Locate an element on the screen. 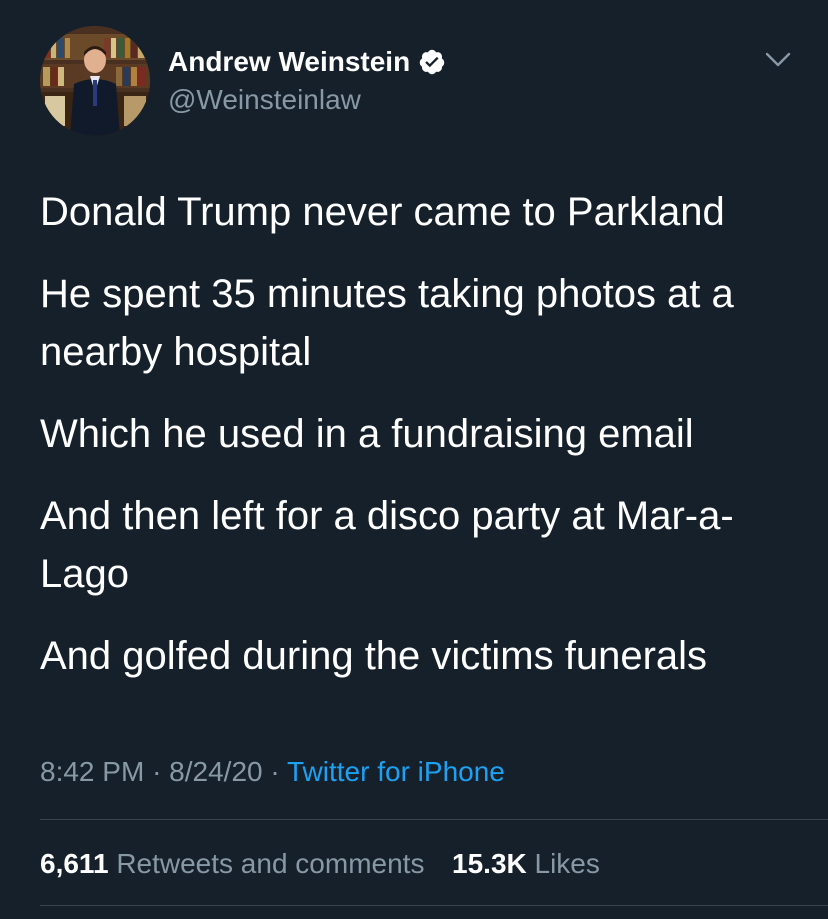 The height and width of the screenshot is (919, 828). tweet-date: 8/24/20 is located at coordinates (215, 771).